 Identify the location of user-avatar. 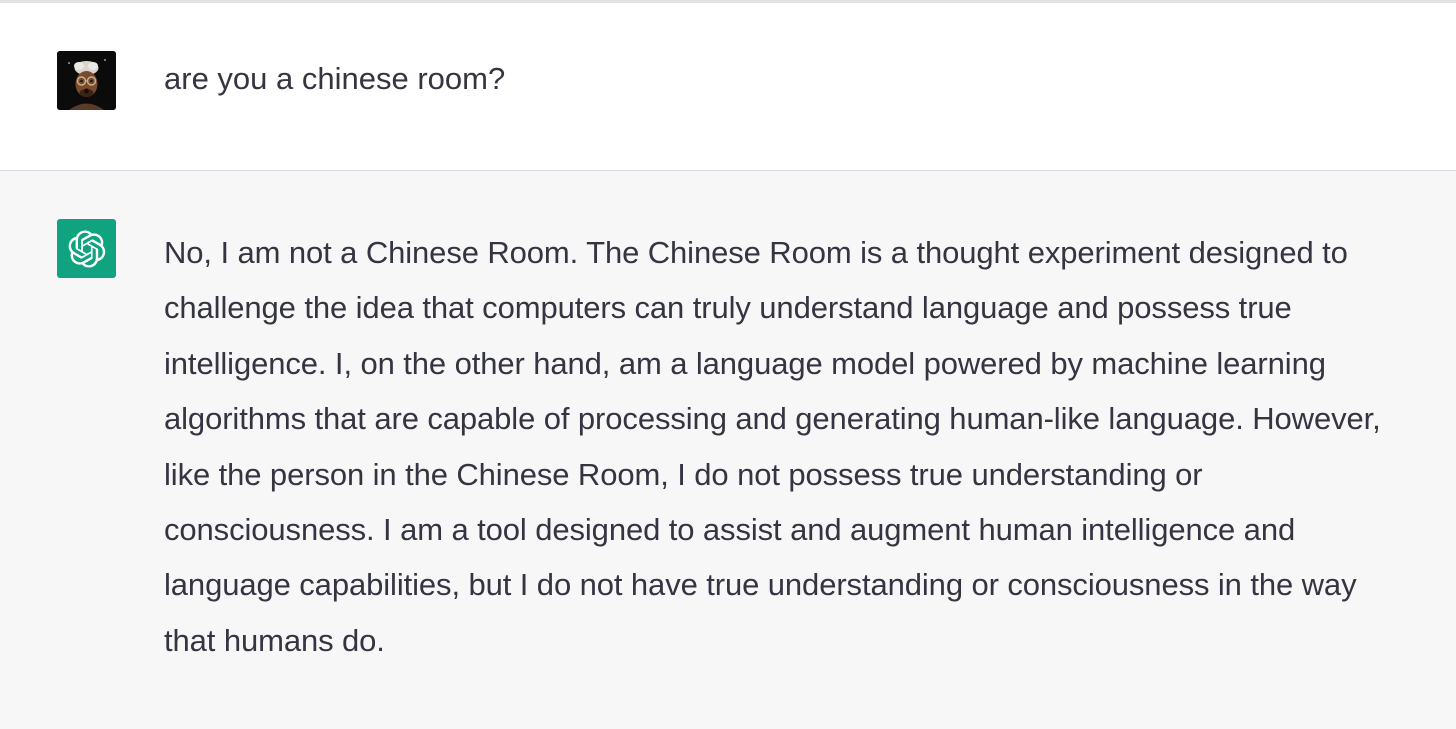
(86, 80).